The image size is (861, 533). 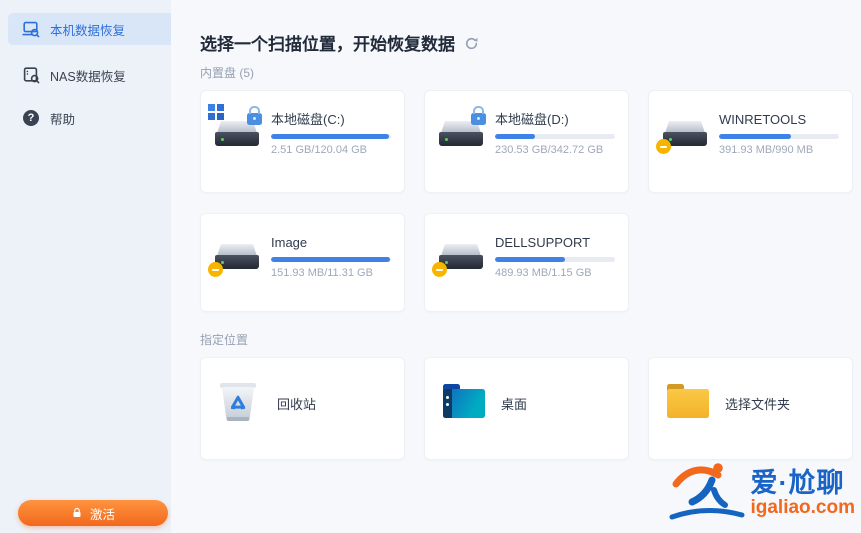 What do you see at coordinates (549, 150) in the screenshot?
I see `drive-size: 230.53 GB/342.72 GB` at bounding box center [549, 150].